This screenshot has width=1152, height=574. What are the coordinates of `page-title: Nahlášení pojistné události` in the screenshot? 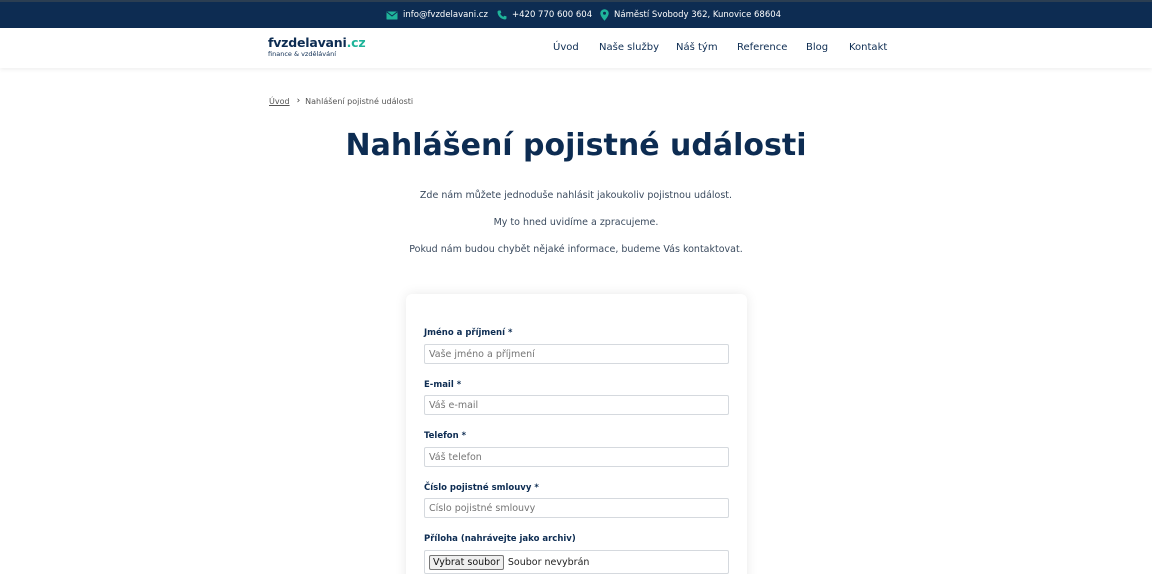 It's located at (576, 145).